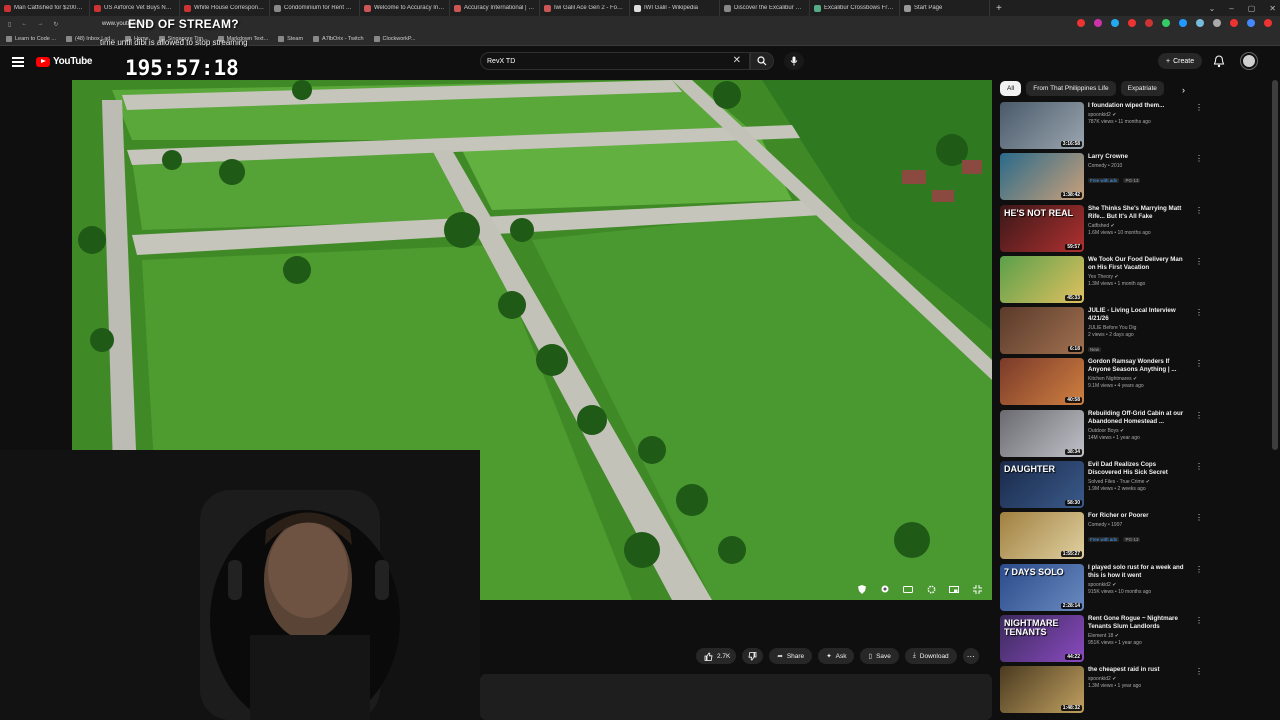 The height and width of the screenshot is (720, 1280). What do you see at coordinates (9, 24) in the screenshot?
I see `sidebar-toggle-icon: ▯` at bounding box center [9, 24].